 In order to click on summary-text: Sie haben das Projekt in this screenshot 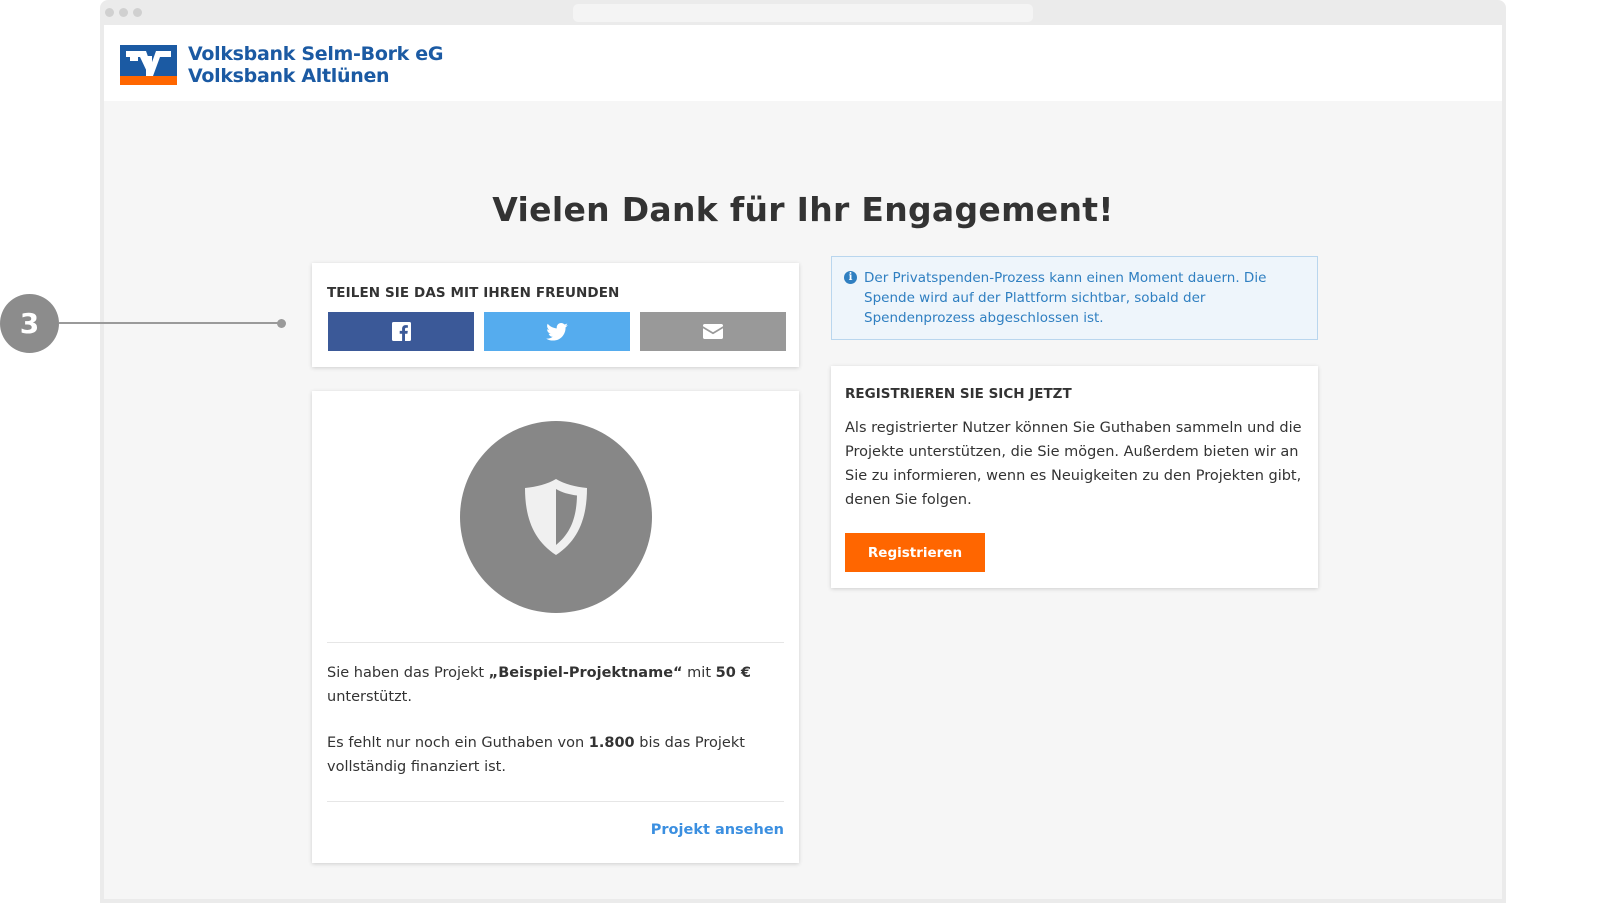, I will do `click(408, 673)`.